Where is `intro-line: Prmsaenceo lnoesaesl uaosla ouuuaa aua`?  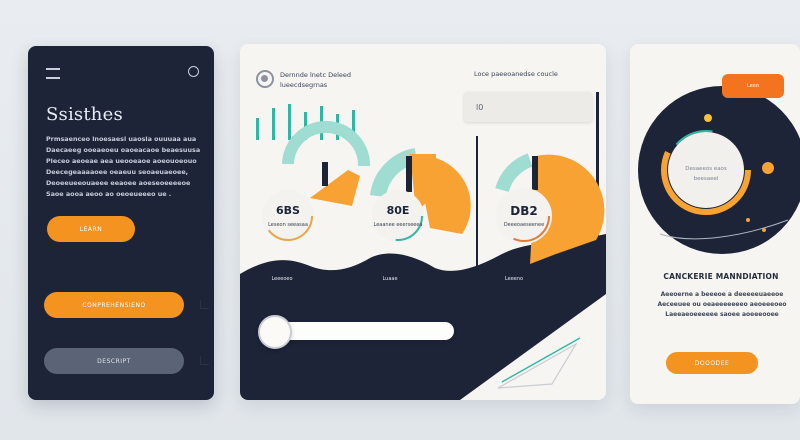 intro-line: Prmsaenceo lnoesaesl uaosla ouuuaa aua is located at coordinates (121, 139).